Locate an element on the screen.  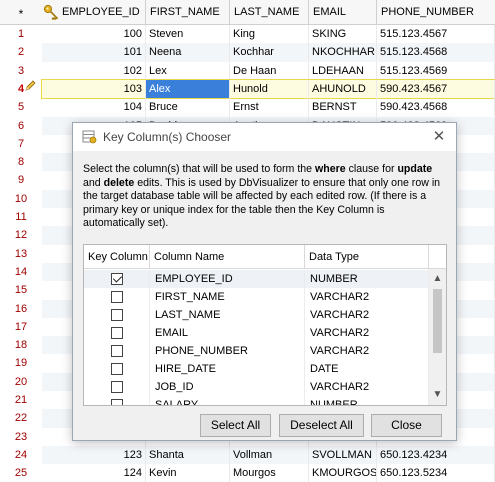
column-header-employee-id: EMPLOYEE_ID is located at coordinates (102, 12).